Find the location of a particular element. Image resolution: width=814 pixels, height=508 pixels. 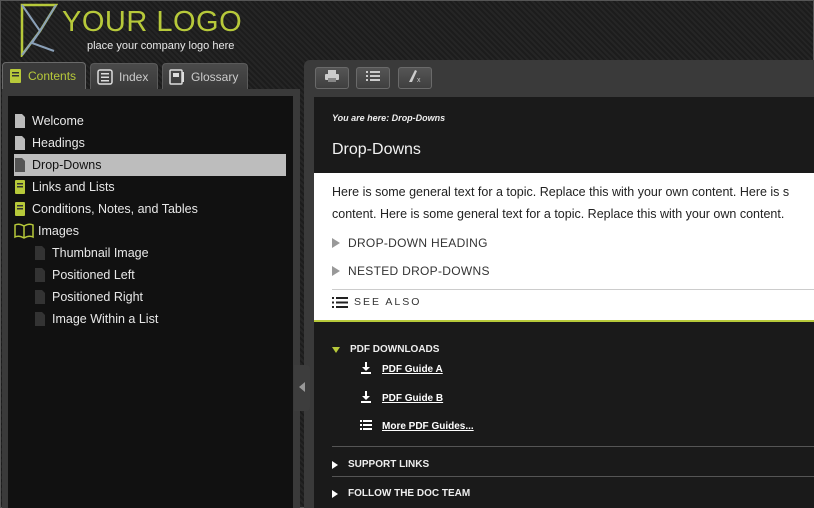

print-button is located at coordinates (332, 78).